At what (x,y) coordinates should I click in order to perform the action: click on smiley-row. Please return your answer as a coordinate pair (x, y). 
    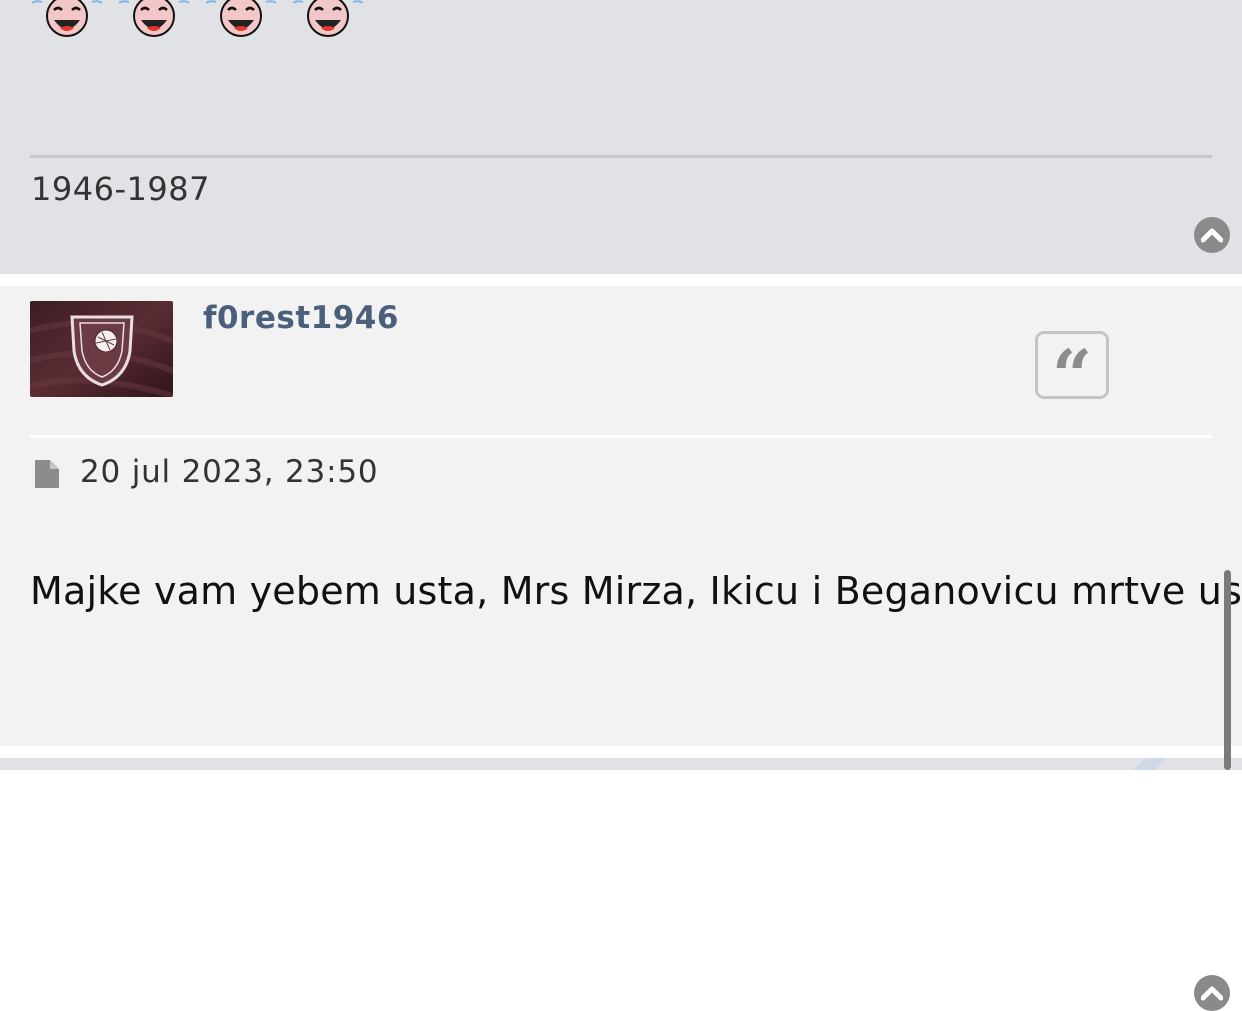
    Looking at the image, I should click on (197, 19).